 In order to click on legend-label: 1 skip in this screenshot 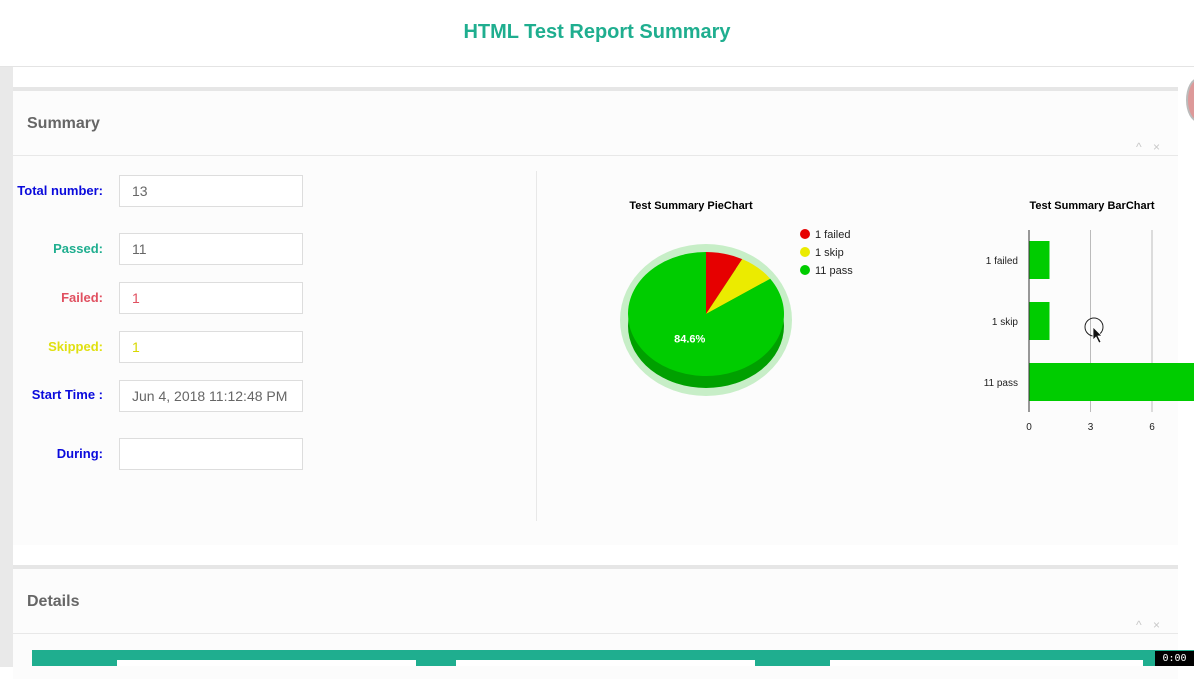, I will do `click(829, 253)`.